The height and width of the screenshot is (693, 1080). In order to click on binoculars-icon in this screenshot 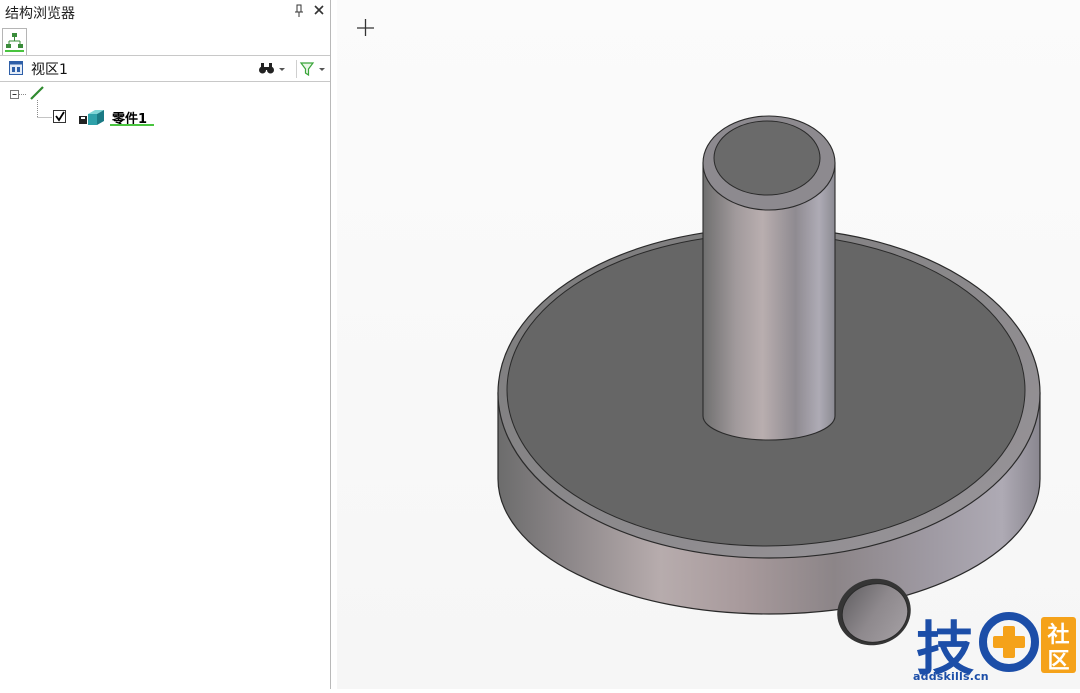, I will do `click(272, 68)`.